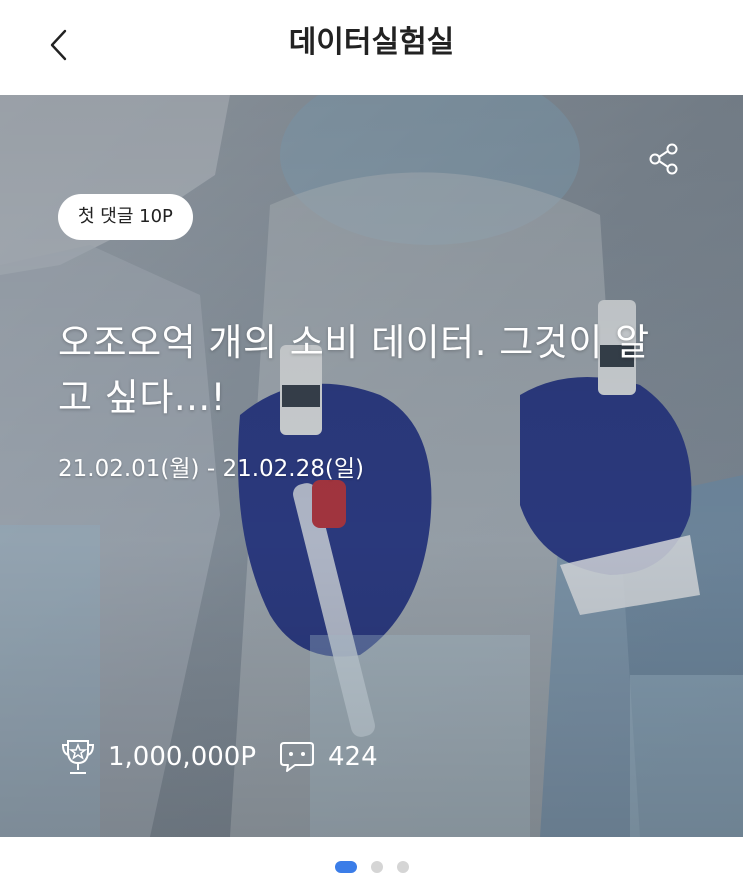 Image resolution: width=743 pixels, height=893 pixels. Describe the element at coordinates (125, 217) in the screenshot. I see `reward-badge: 첫 댓글 10P` at that location.